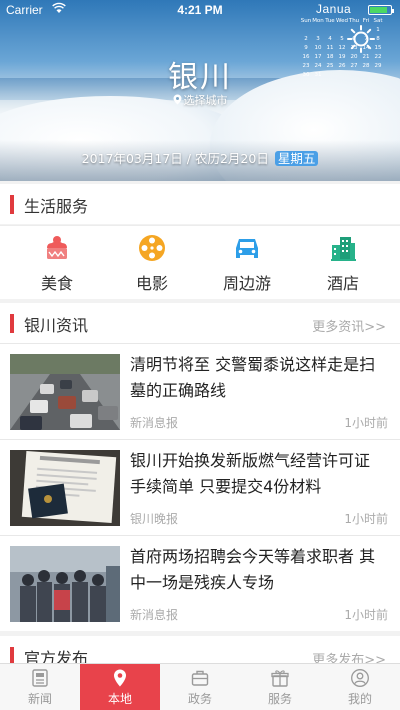 The image size is (400, 710). What do you see at coordinates (280, 678) in the screenshot?
I see `gift-icon` at bounding box center [280, 678].